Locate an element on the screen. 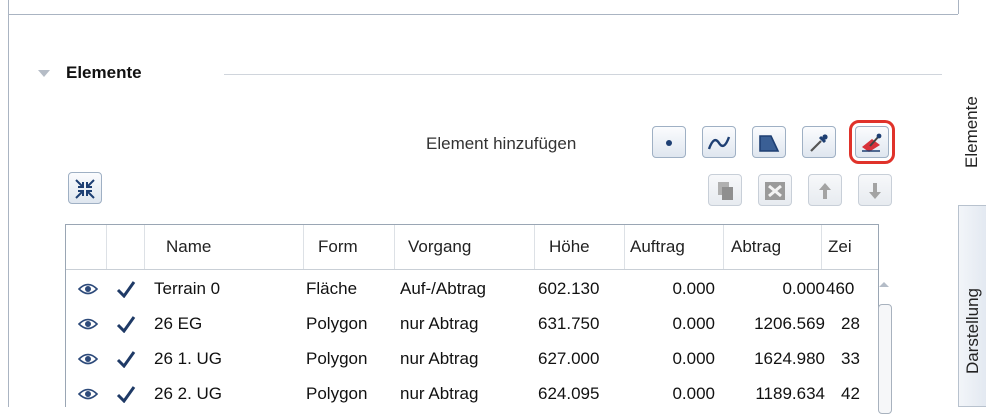 This screenshot has height=414, width=986. cell-hoehe: 602.130 is located at coordinates (569, 288).